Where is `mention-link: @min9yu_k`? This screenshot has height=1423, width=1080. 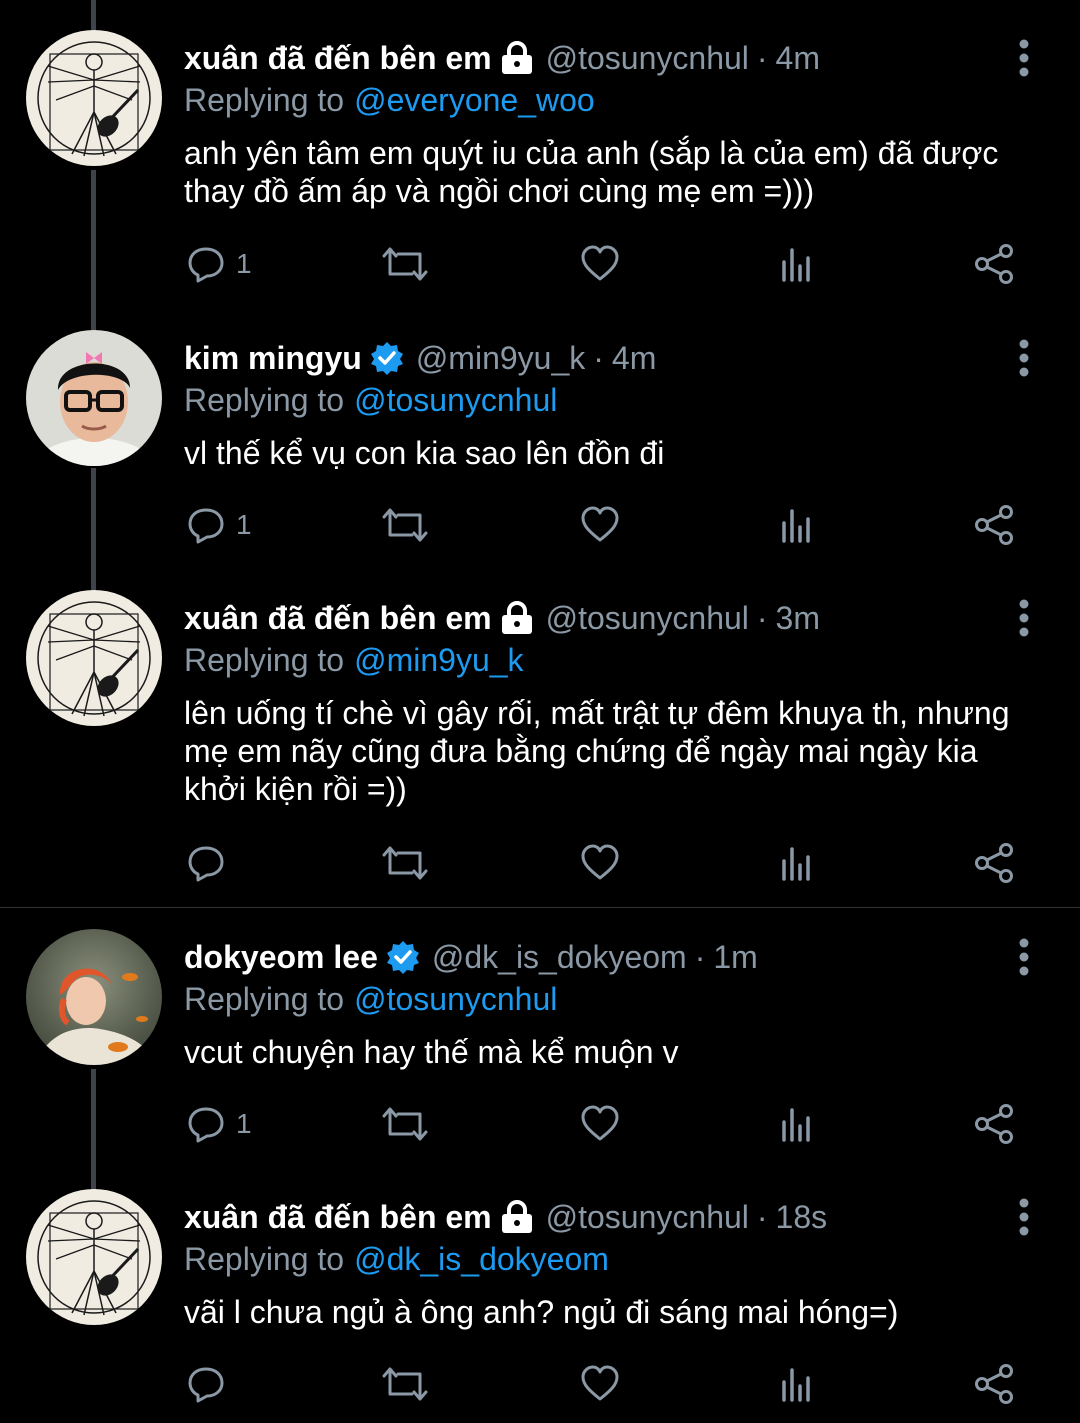
mention-link: @min9yu_k is located at coordinates (438, 660).